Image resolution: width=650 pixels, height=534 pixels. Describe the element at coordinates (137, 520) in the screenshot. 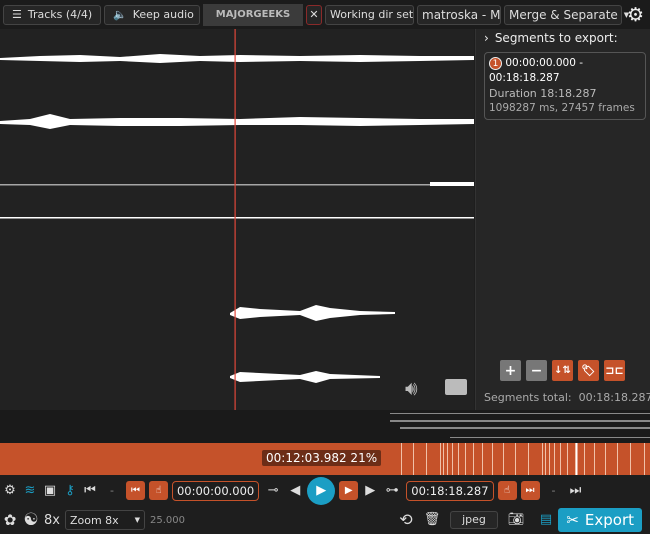

I see `chevron-down-icon: ▼` at that location.